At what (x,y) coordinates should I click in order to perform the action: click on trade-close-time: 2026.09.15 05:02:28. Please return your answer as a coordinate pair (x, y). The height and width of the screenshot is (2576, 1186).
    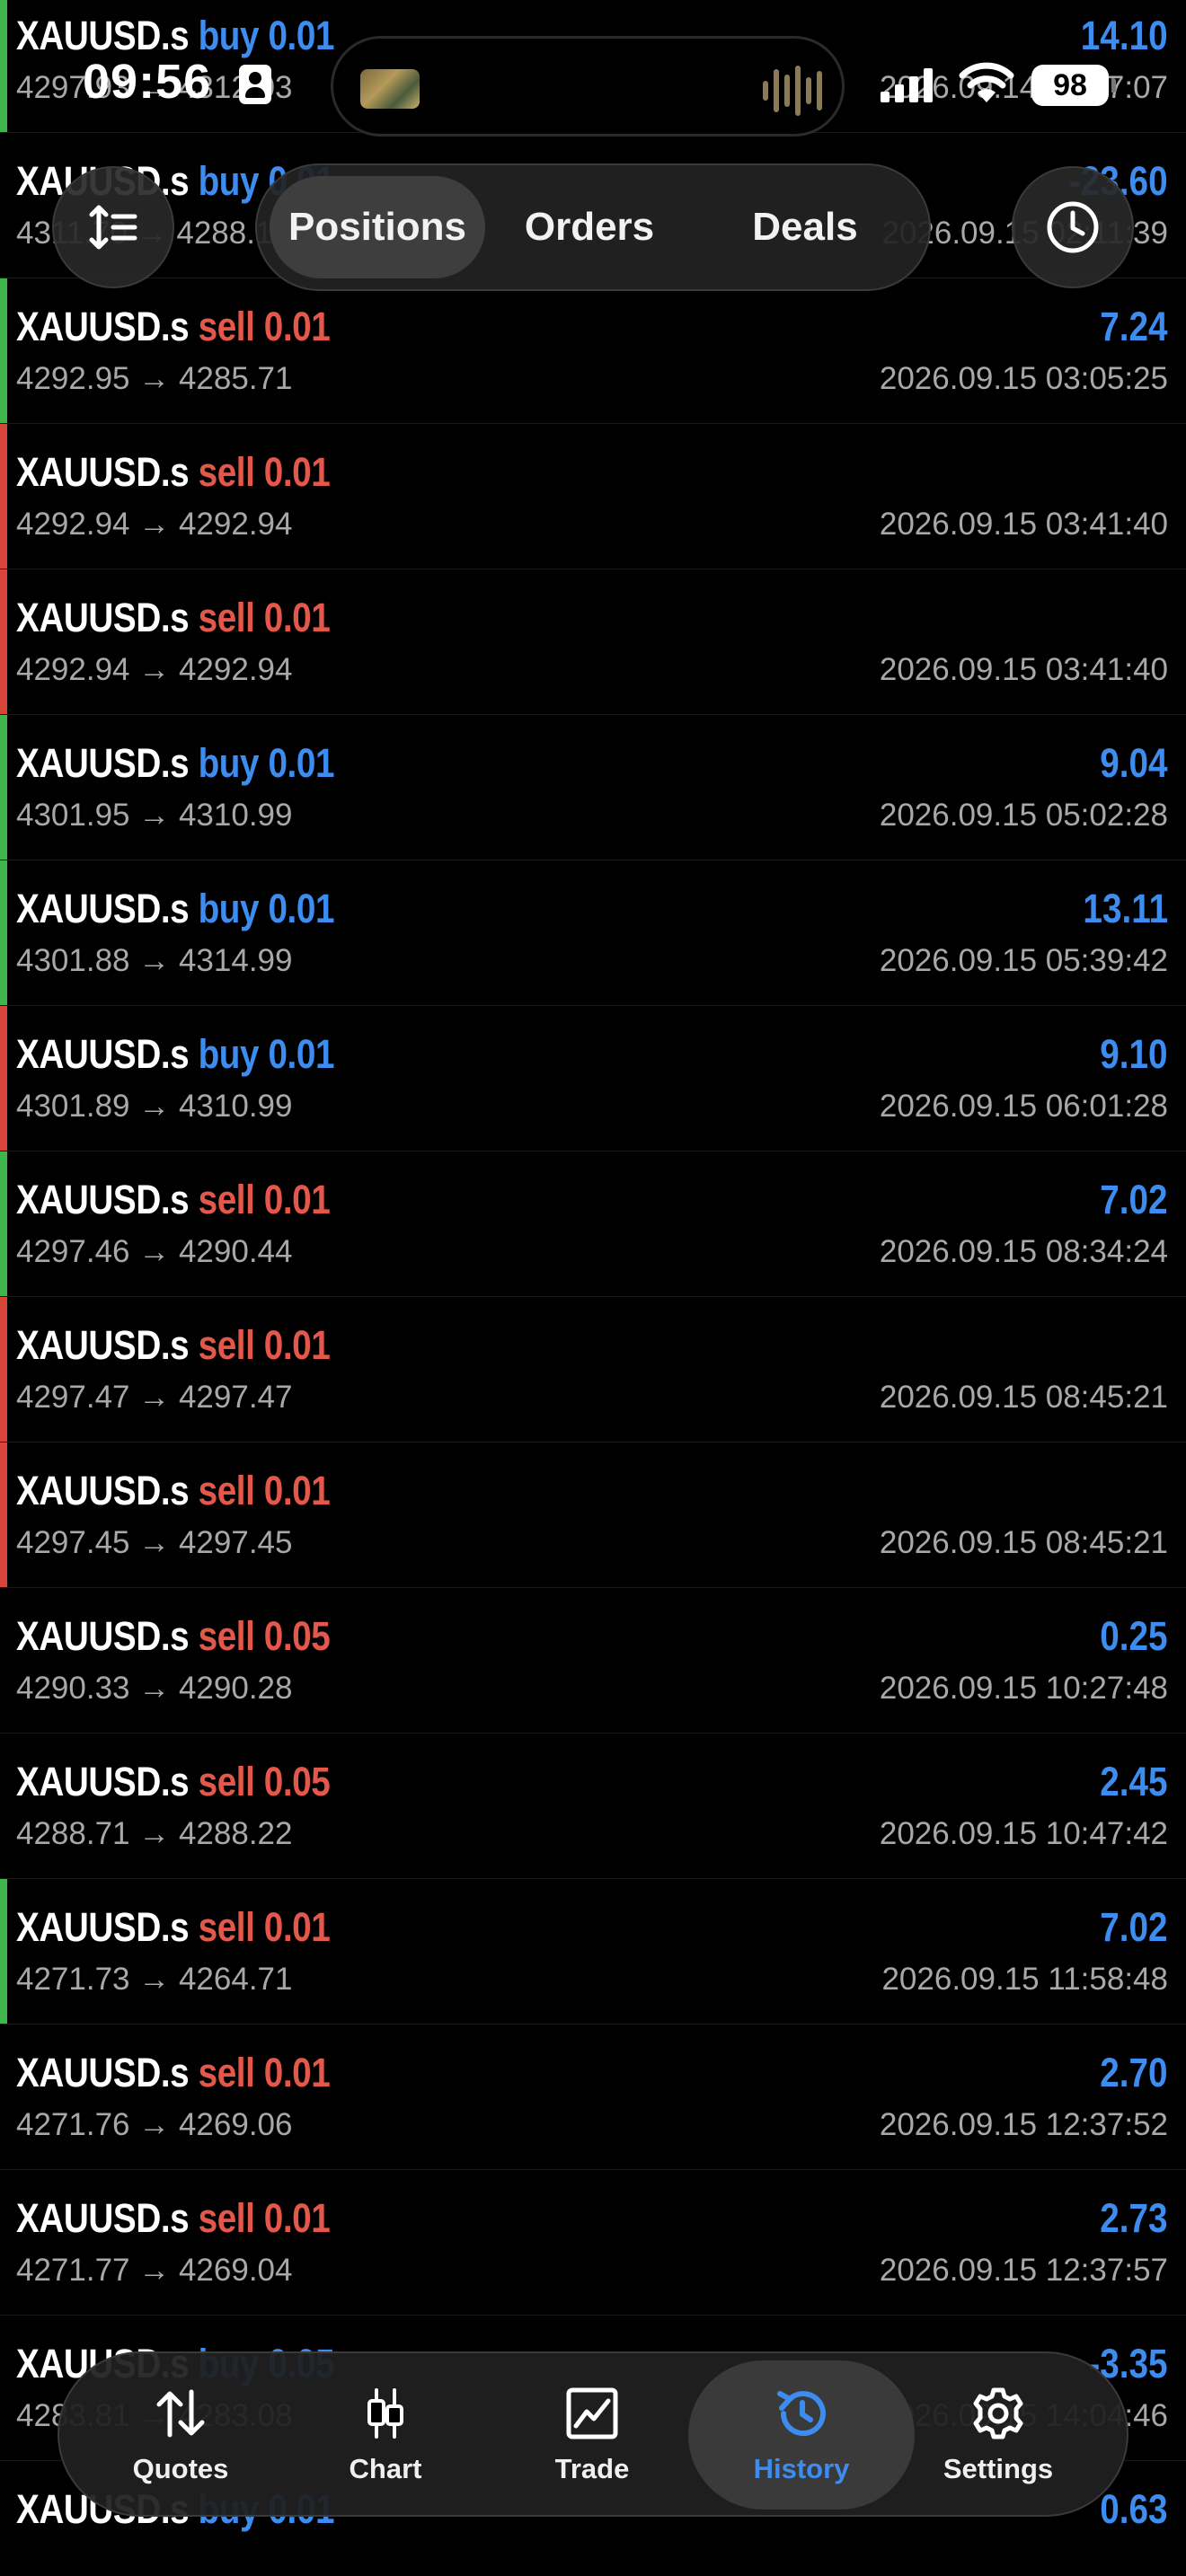
    Looking at the image, I should click on (1023, 815).